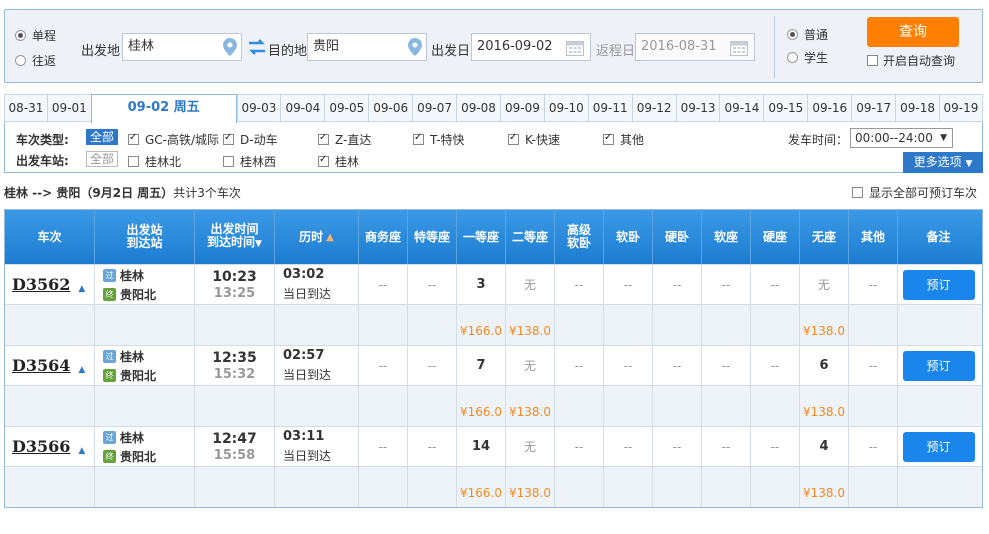 This screenshot has width=989, height=534. Describe the element at coordinates (695, 47) in the screenshot. I see `return-date-field: 2016-08-31` at that location.